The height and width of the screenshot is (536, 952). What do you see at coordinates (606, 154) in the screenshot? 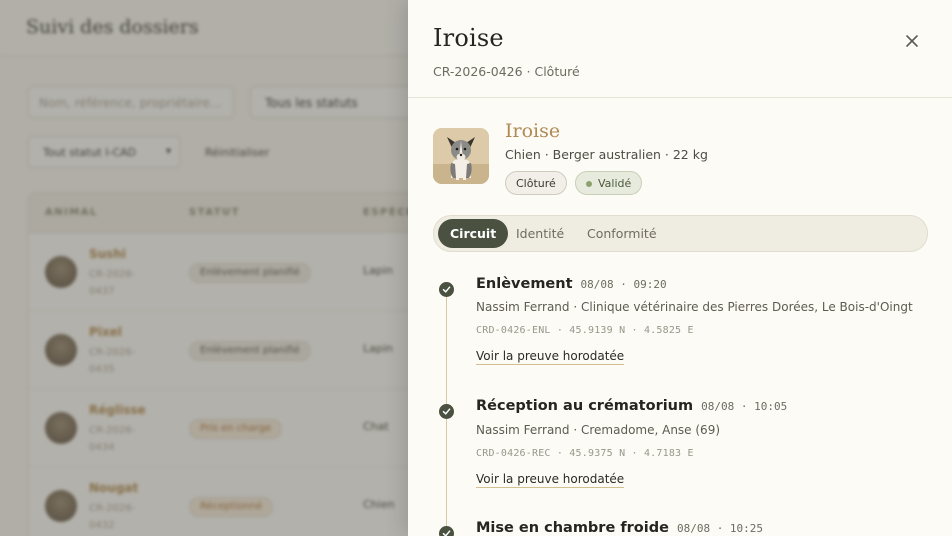
I see `pet-meta: Chien · Berger australien · 22 kg` at bounding box center [606, 154].